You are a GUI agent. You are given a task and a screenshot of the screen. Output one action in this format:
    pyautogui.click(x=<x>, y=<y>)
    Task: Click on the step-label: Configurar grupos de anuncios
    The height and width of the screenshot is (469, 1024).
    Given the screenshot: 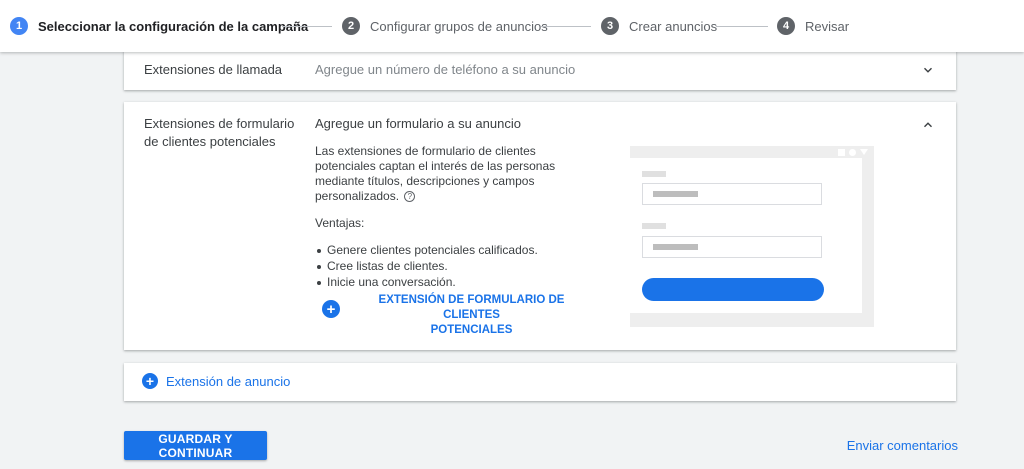 What is the action you would take?
    pyautogui.click(x=459, y=26)
    